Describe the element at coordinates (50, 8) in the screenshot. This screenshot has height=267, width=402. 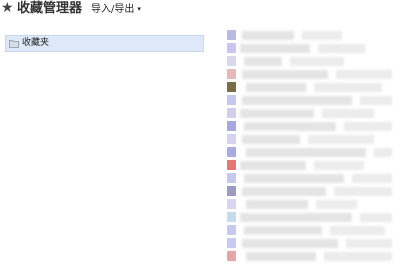
I see `page-title: 收藏管理器` at that location.